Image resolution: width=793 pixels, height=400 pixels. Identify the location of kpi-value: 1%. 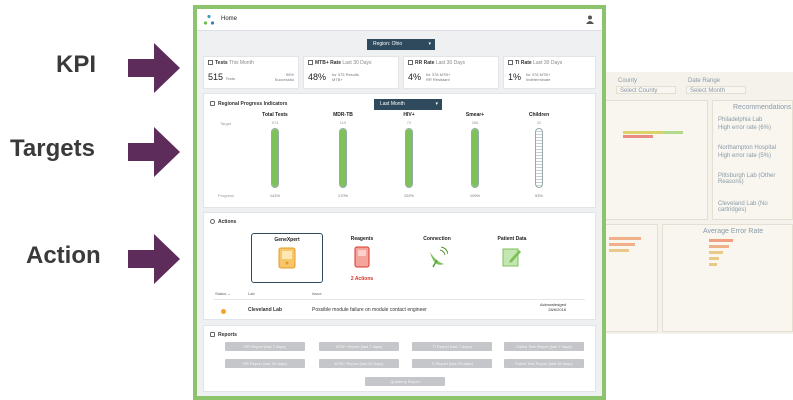
(515, 77).